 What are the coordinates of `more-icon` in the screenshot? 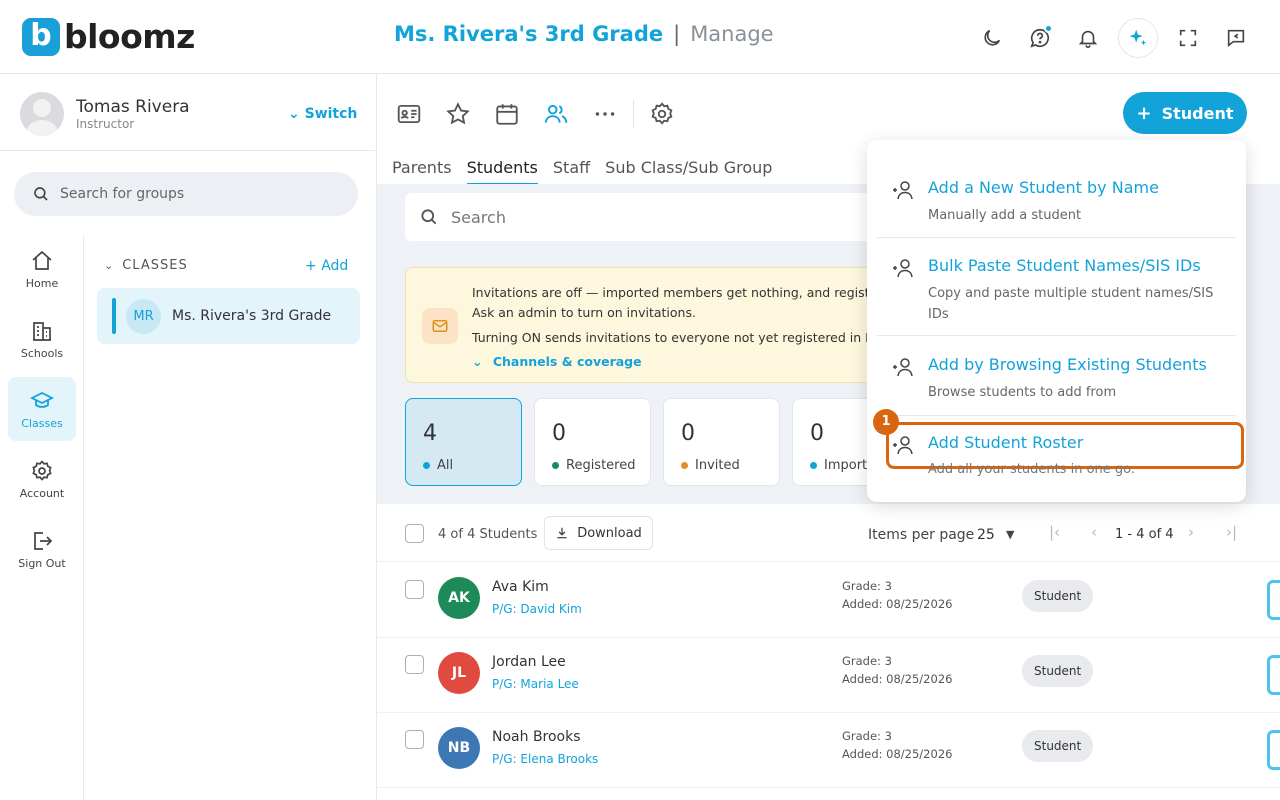 It's located at (605, 114).